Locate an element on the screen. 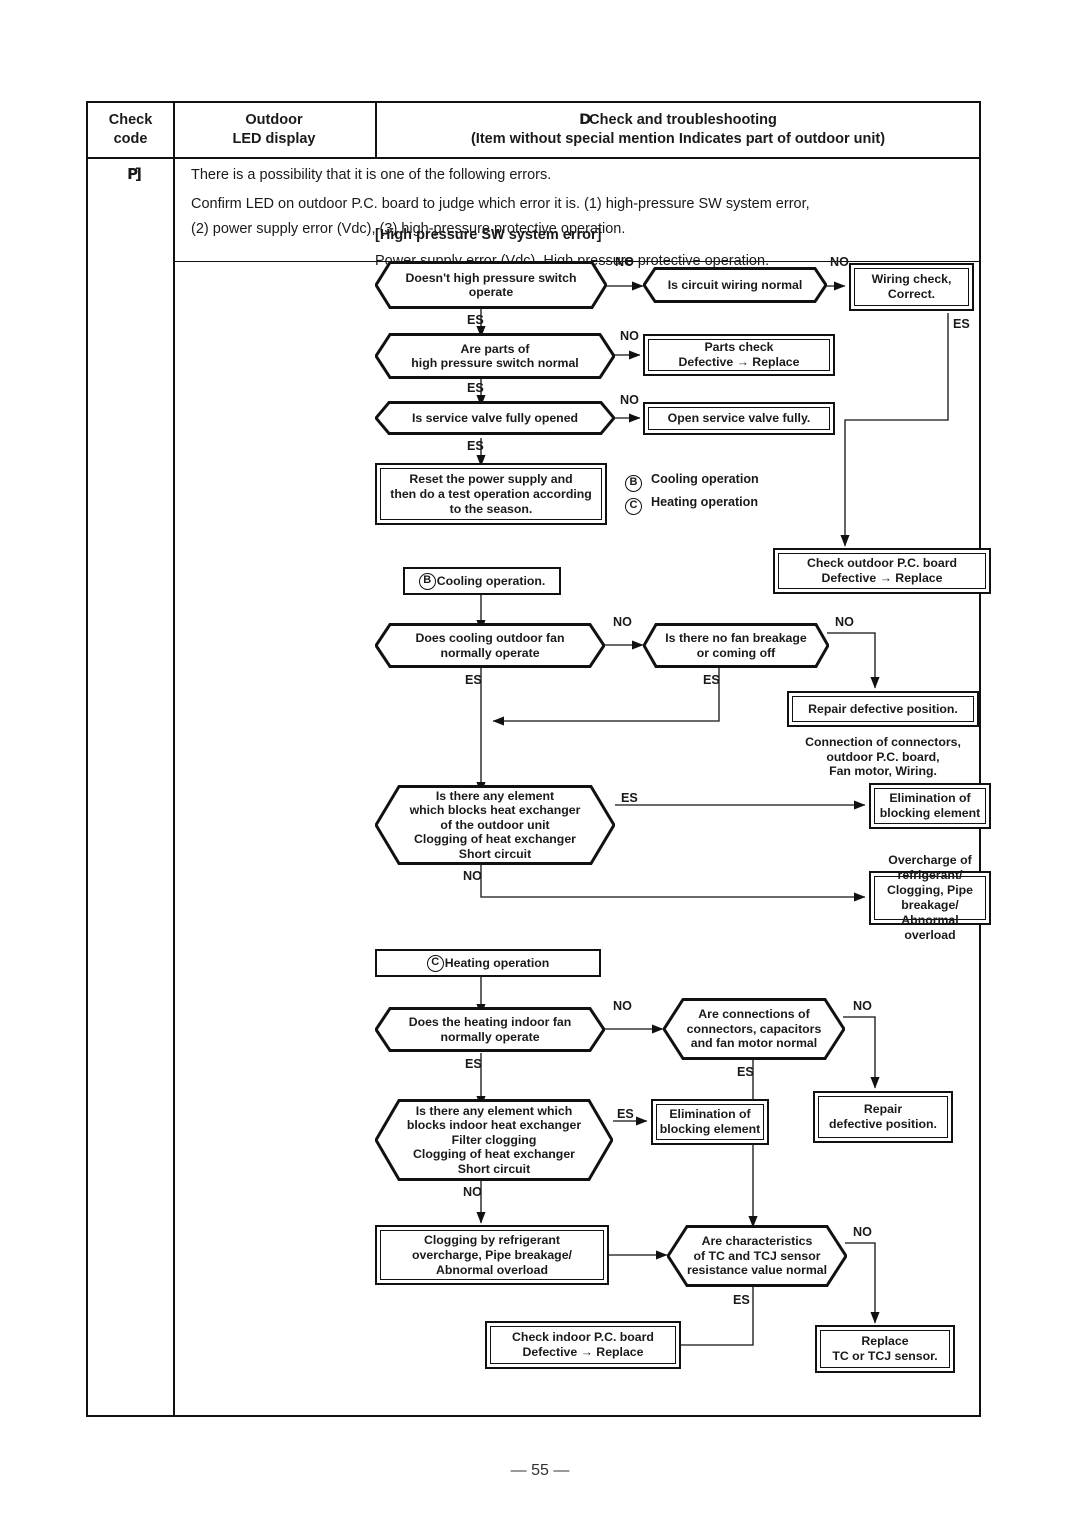  d8-line2: normally operate is located at coordinates (490, 1036).